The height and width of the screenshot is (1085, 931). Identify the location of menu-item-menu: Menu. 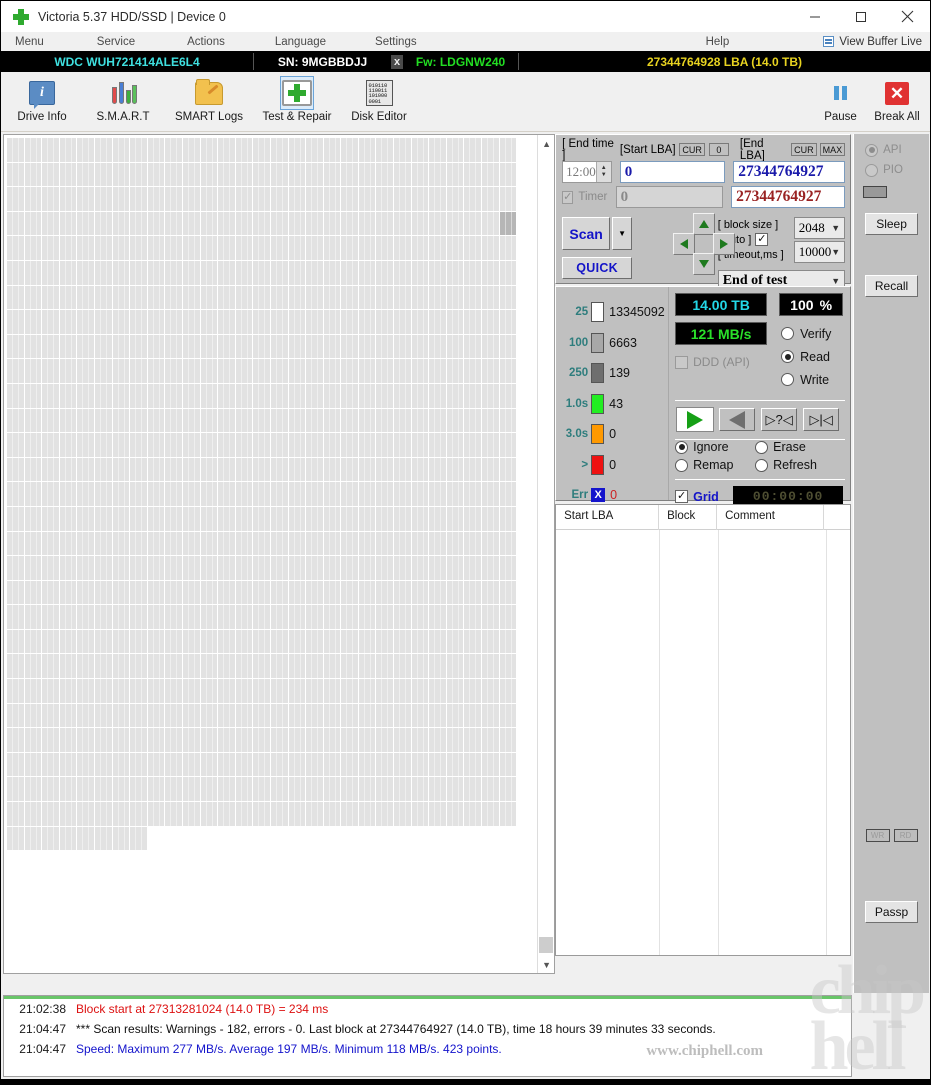
(29, 42).